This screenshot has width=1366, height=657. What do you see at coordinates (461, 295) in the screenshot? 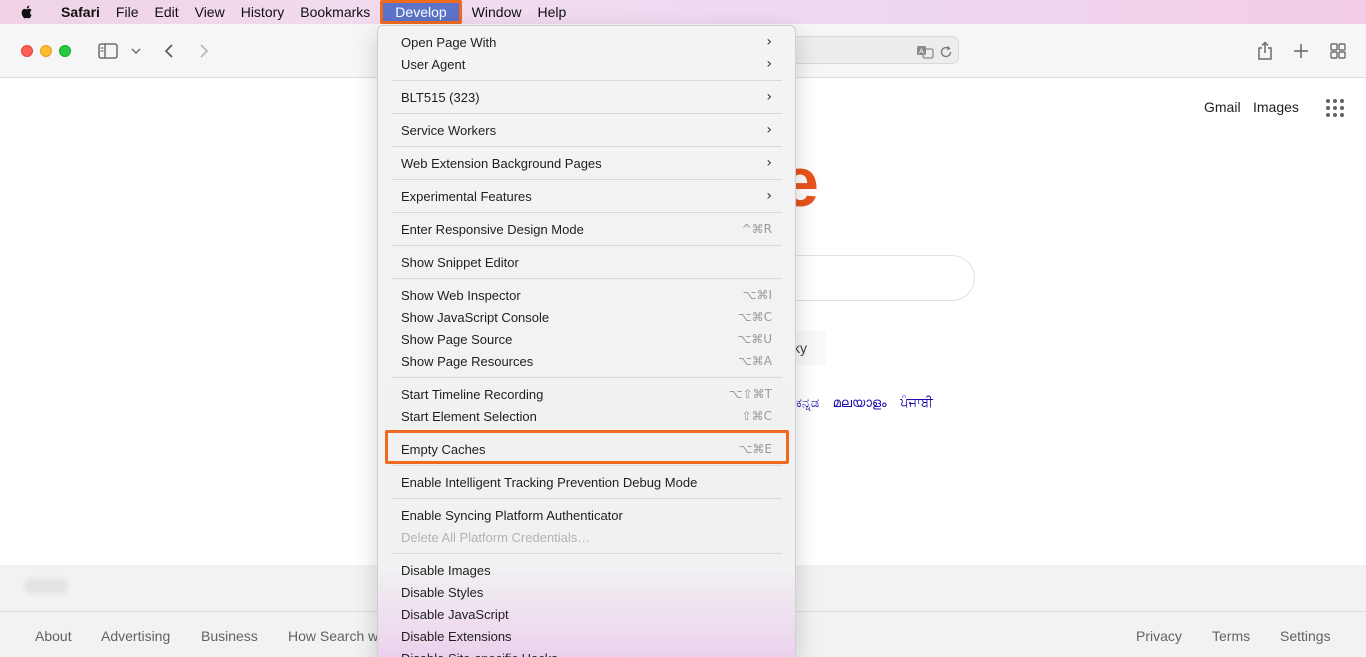
I see `menu-item-label: Show Web Inspector` at bounding box center [461, 295].